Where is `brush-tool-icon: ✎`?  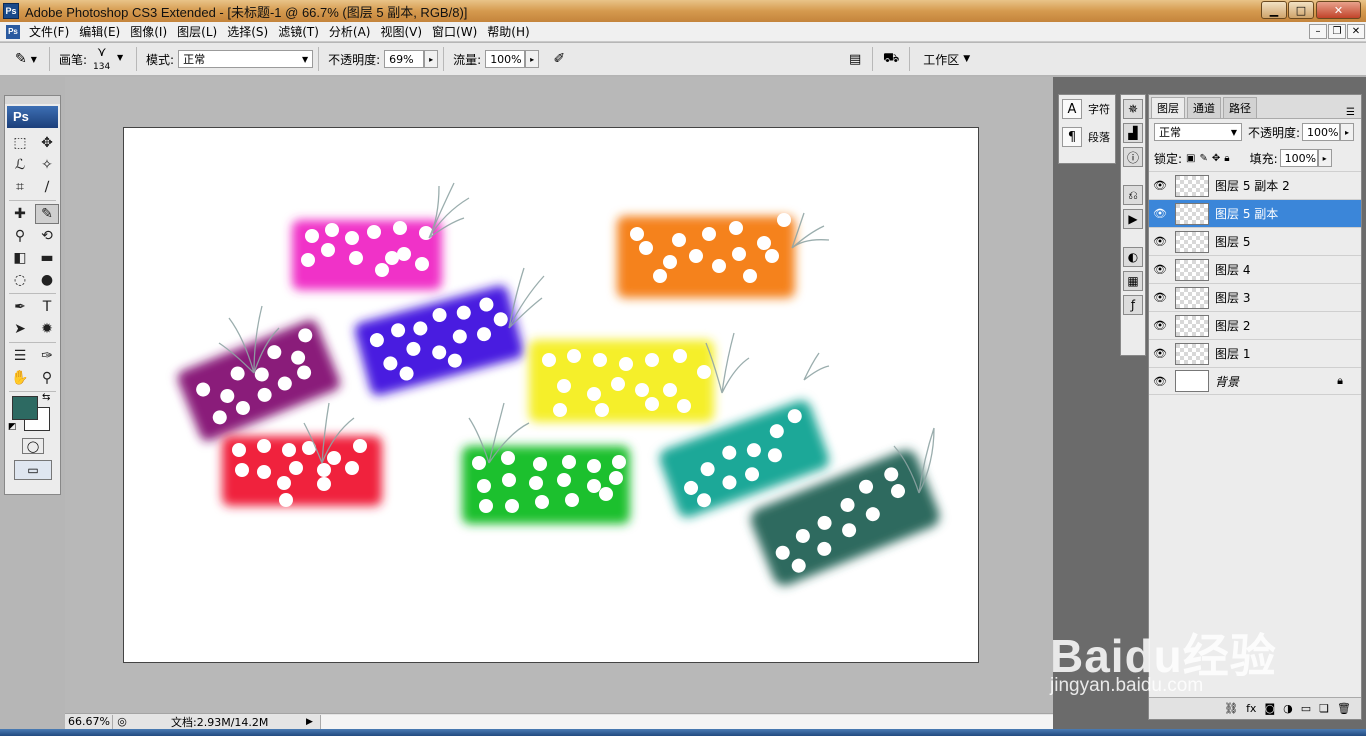 brush-tool-icon: ✎ is located at coordinates (47, 214).